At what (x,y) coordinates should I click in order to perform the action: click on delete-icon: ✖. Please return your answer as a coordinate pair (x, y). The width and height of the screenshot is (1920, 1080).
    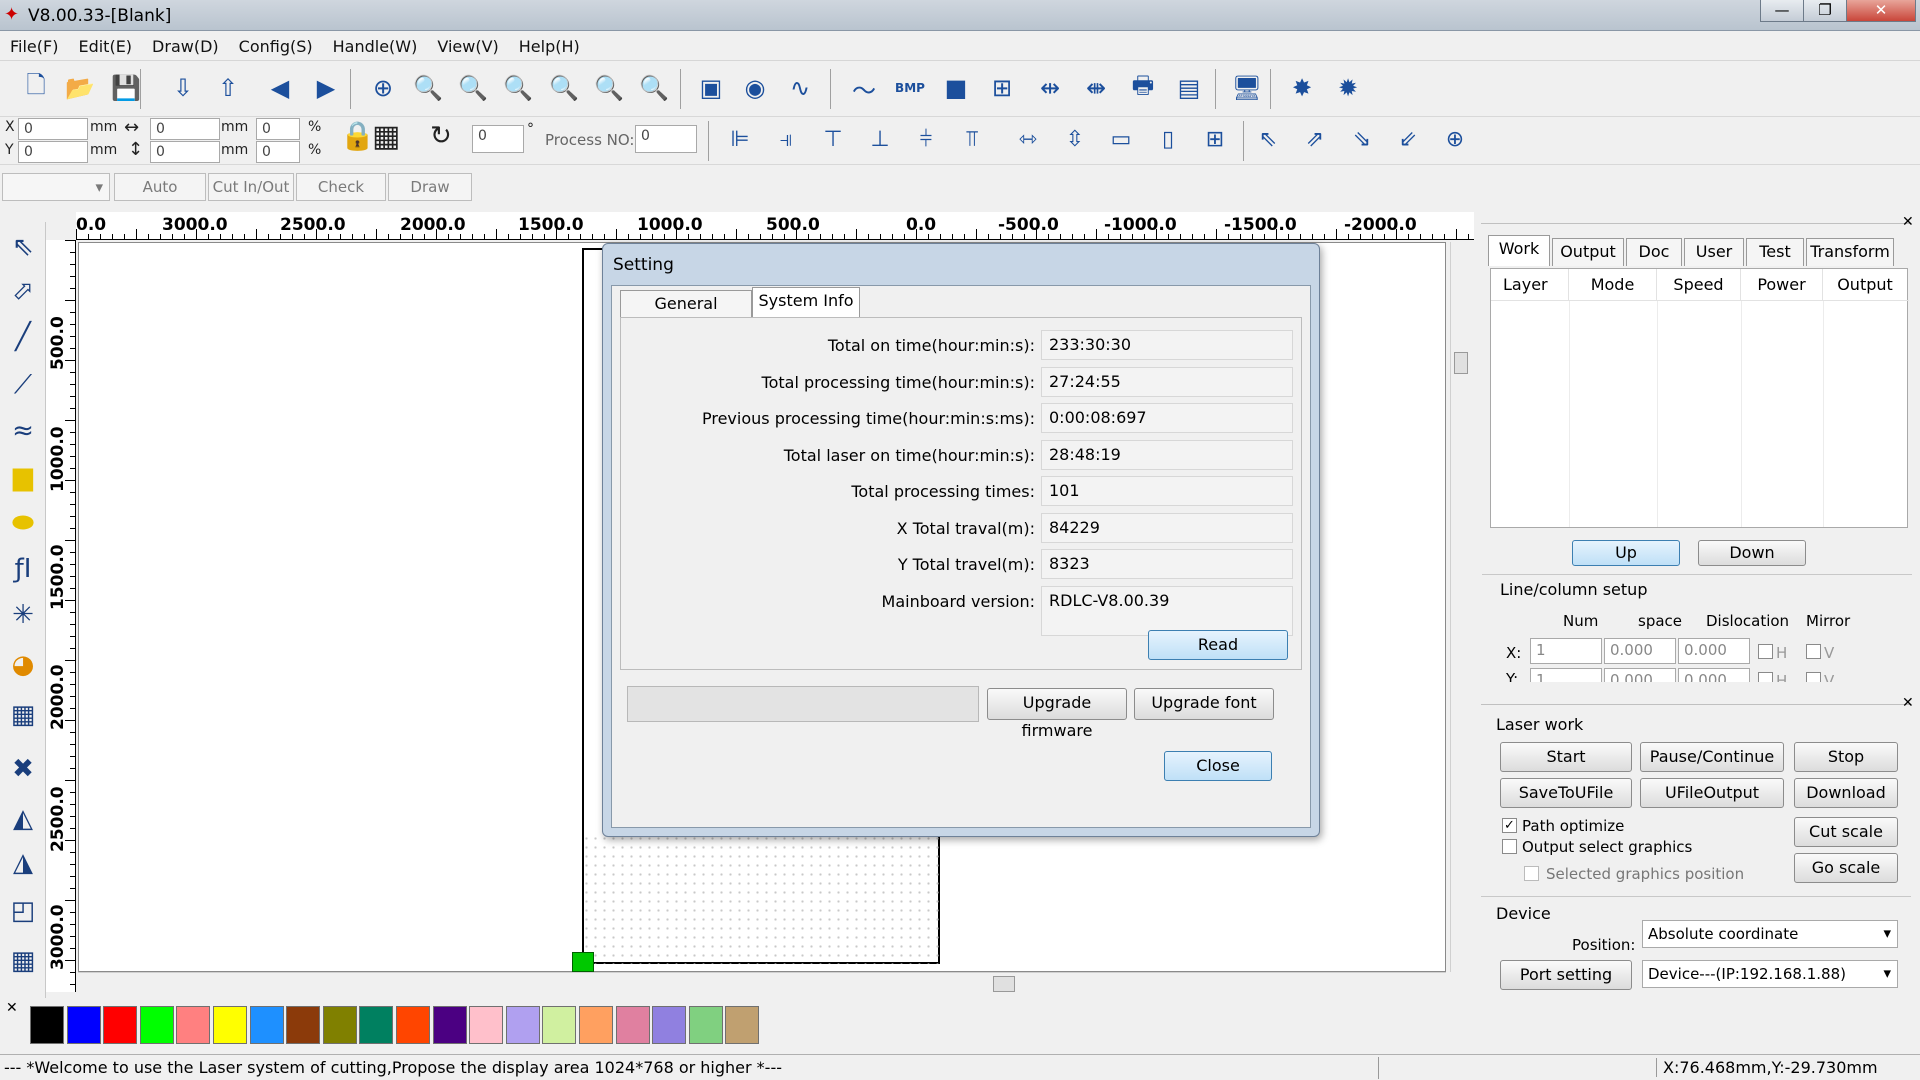
    Looking at the image, I should click on (23, 769).